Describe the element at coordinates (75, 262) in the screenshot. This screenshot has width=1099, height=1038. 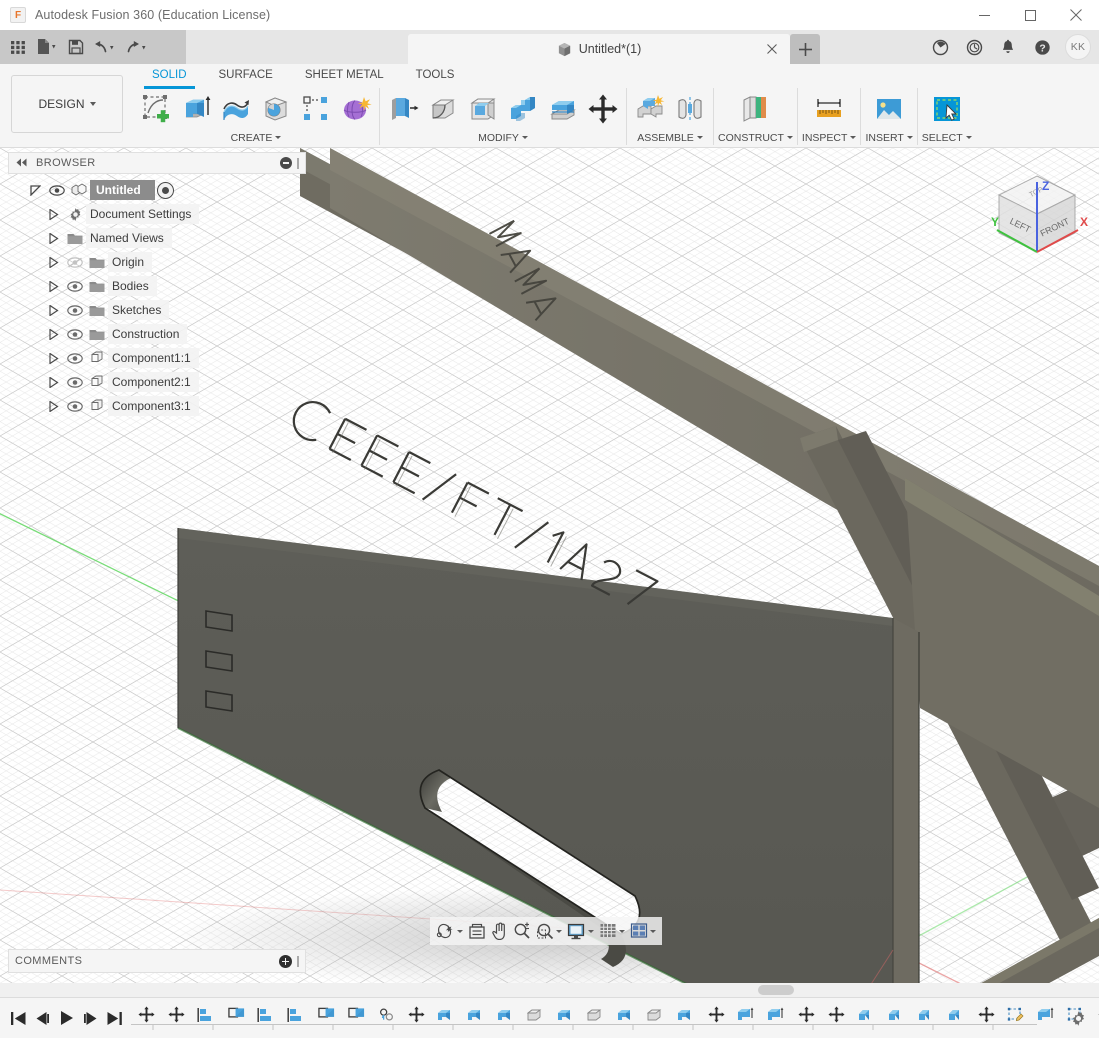
I see `visibility-eye-off-icon` at that location.